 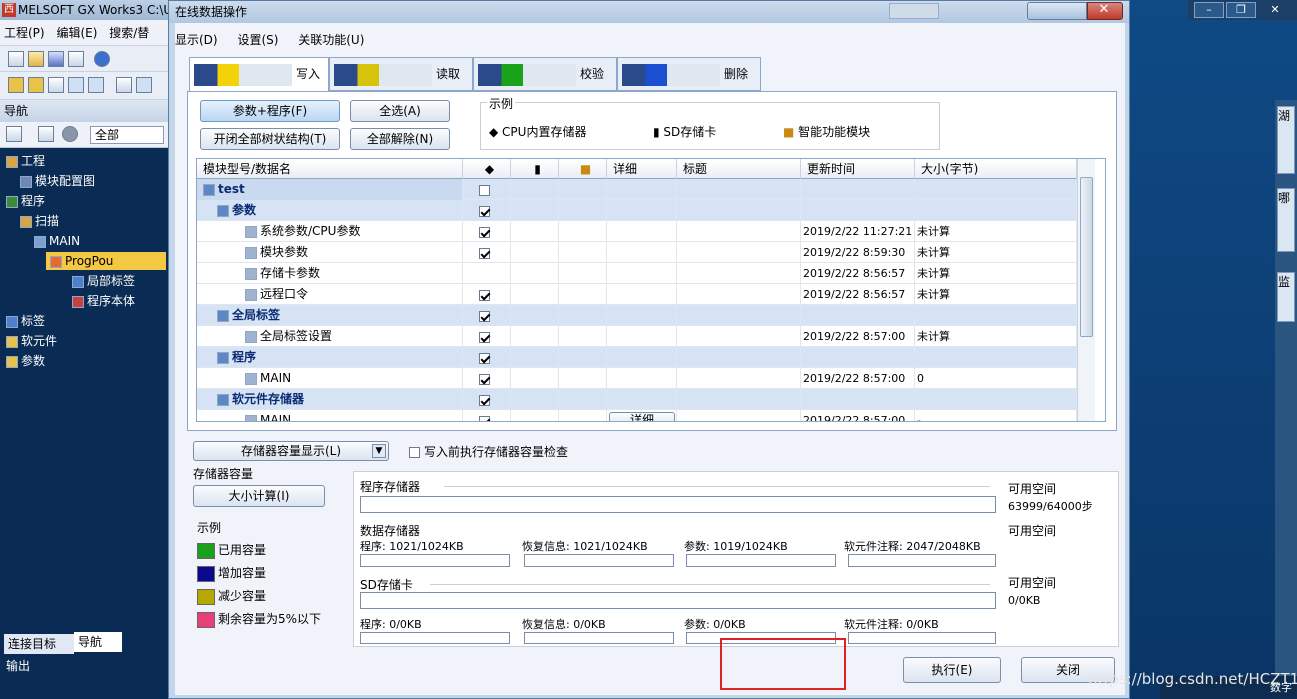 What do you see at coordinates (31, 341) in the screenshot?
I see `tree-node-devices: 软元件` at bounding box center [31, 341].